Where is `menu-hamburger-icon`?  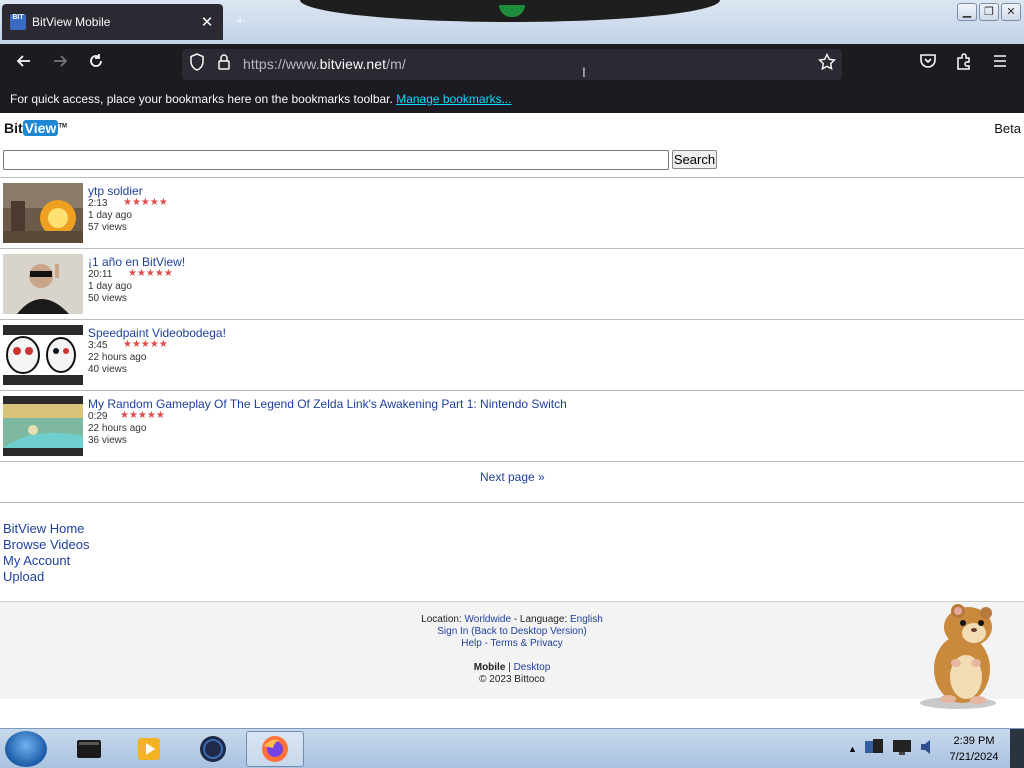 menu-hamburger-icon is located at coordinates (1000, 65).